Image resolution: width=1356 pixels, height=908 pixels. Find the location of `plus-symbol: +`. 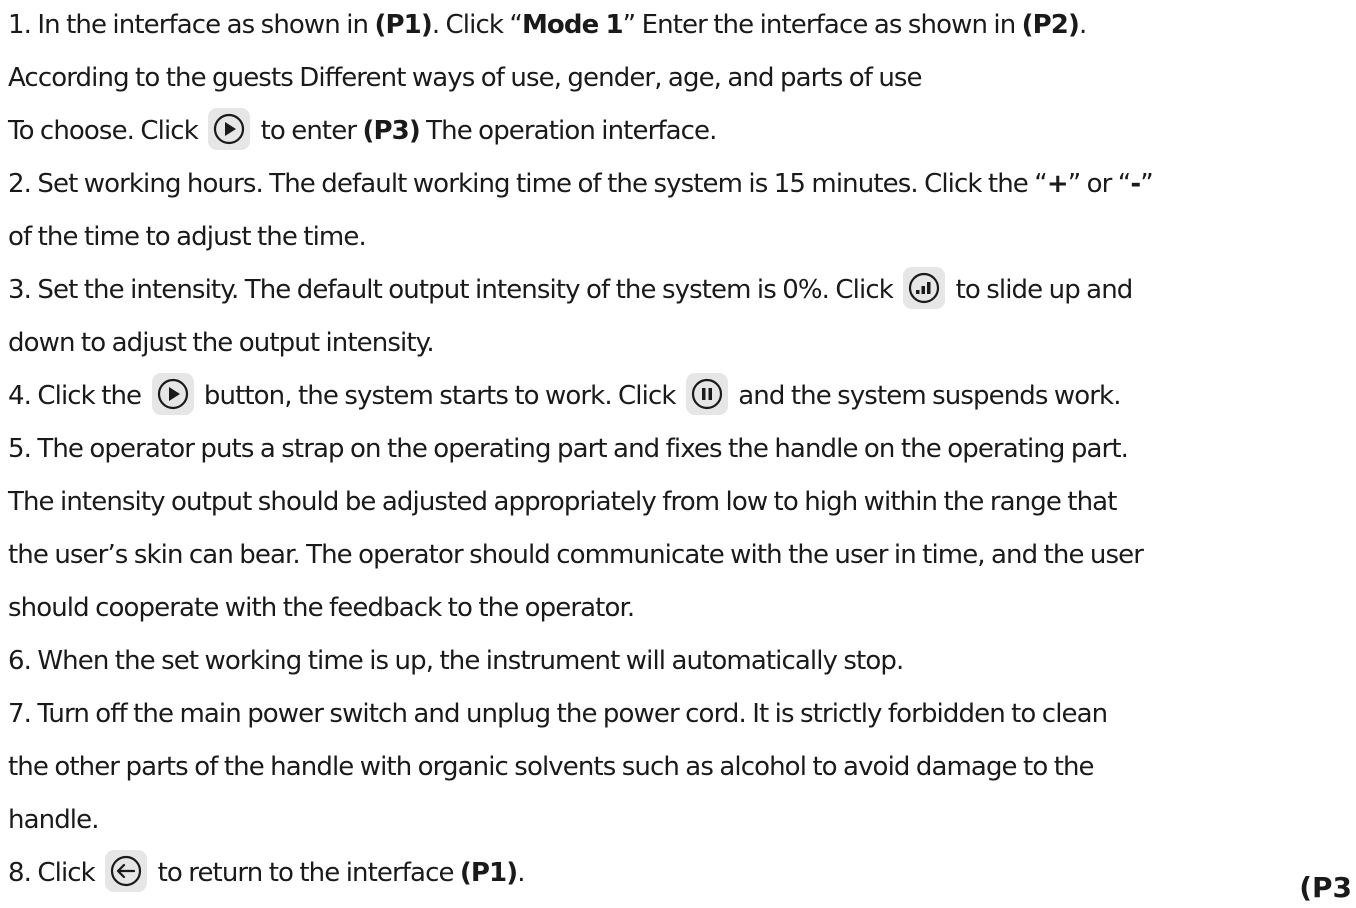

plus-symbol: + is located at coordinates (1057, 184).